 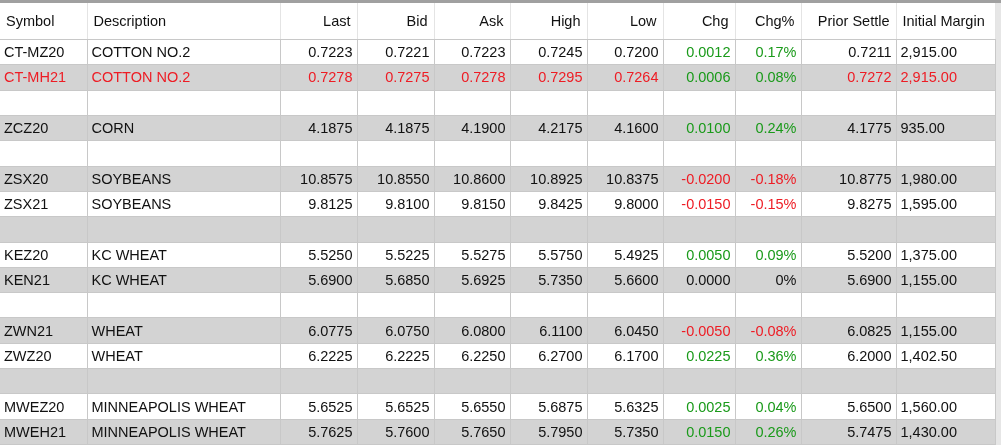 I want to click on column-header: Last, so click(x=318, y=21).